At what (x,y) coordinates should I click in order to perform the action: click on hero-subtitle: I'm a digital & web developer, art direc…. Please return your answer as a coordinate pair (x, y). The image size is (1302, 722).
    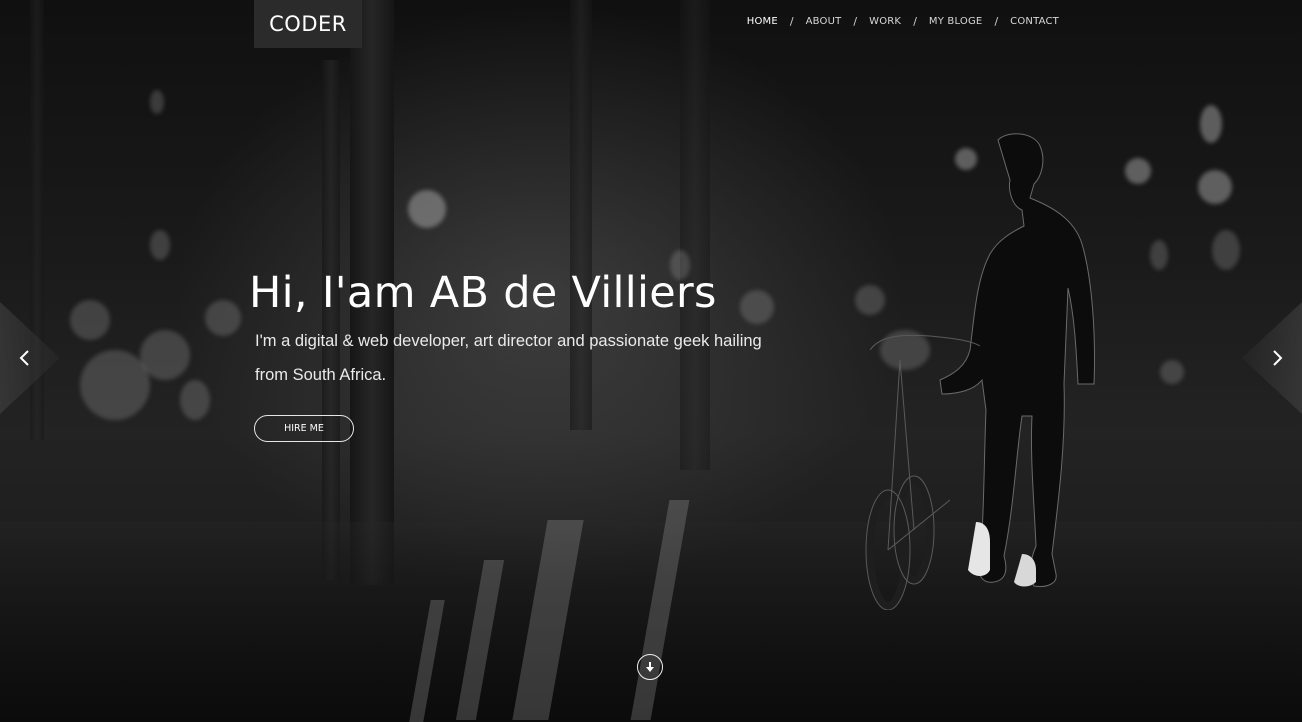
    Looking at the image, I should click on (508, 358).